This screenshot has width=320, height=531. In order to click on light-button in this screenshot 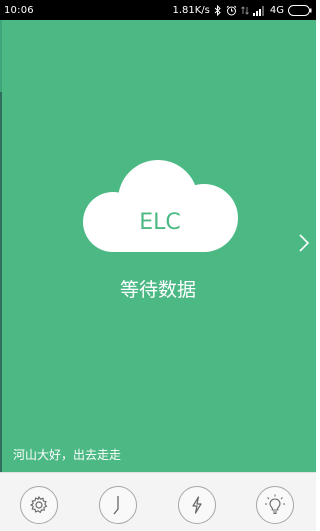, I will do `click(275, 505)`.